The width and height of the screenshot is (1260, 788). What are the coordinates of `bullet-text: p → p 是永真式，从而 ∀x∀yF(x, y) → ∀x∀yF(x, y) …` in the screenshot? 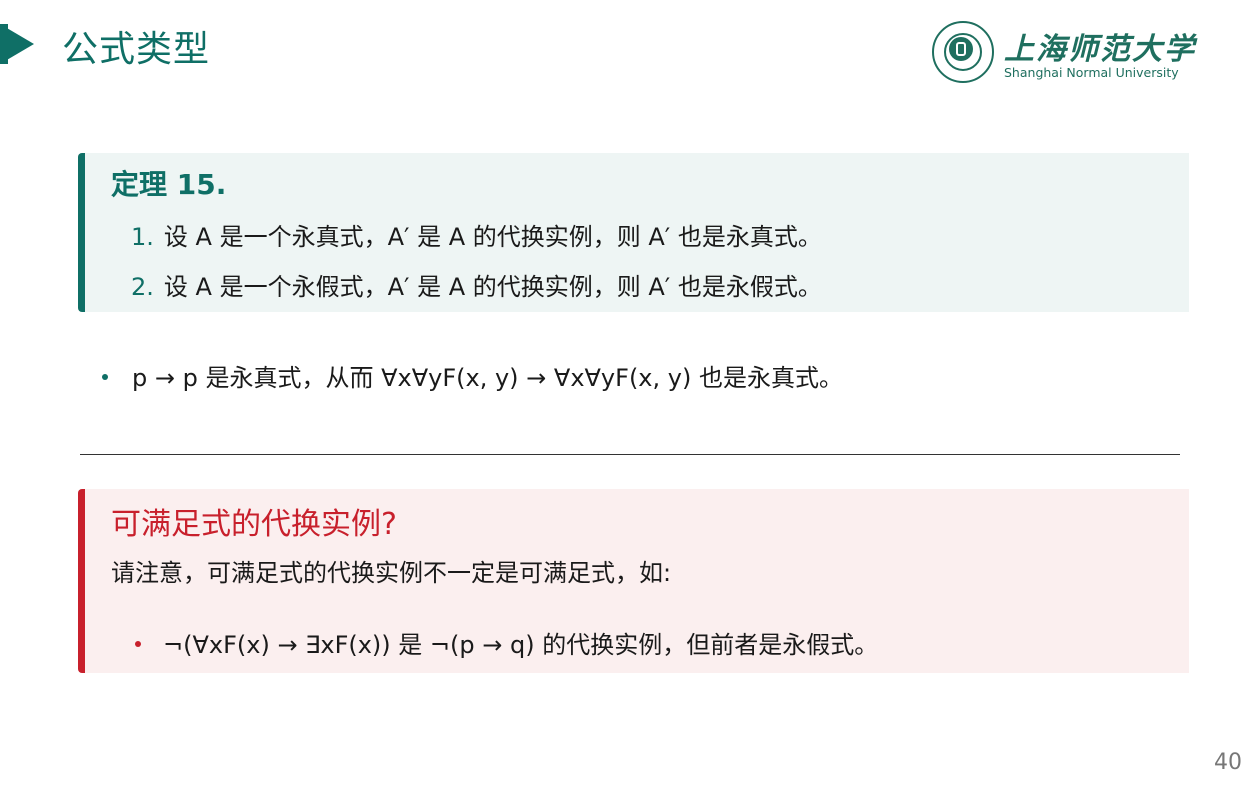 It's located at (487, 378).